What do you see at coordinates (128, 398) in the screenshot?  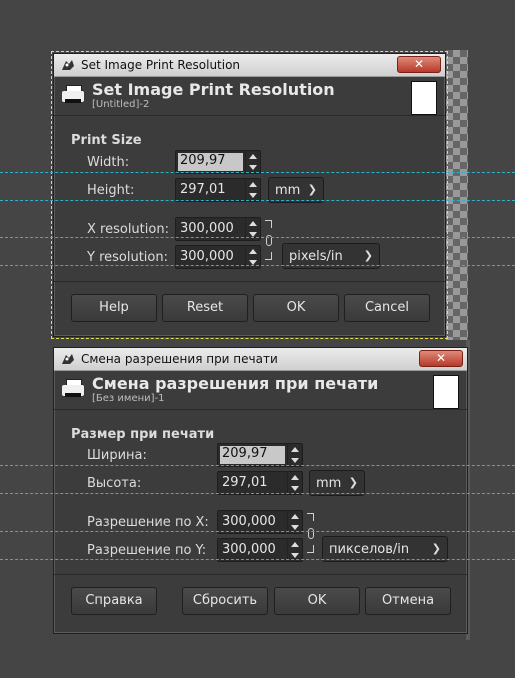 I see `image-name: [Без имени]-1` at bounding box center [128, 398].